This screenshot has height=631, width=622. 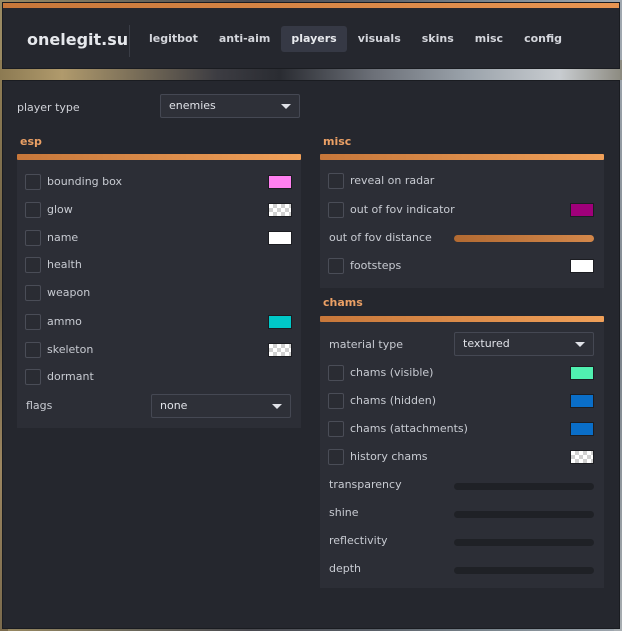 What do you see at coordinates (159, 182) in the screenshot?
I see `esp-row-bounding-box: bounding box` at bounding box center [159, 182].